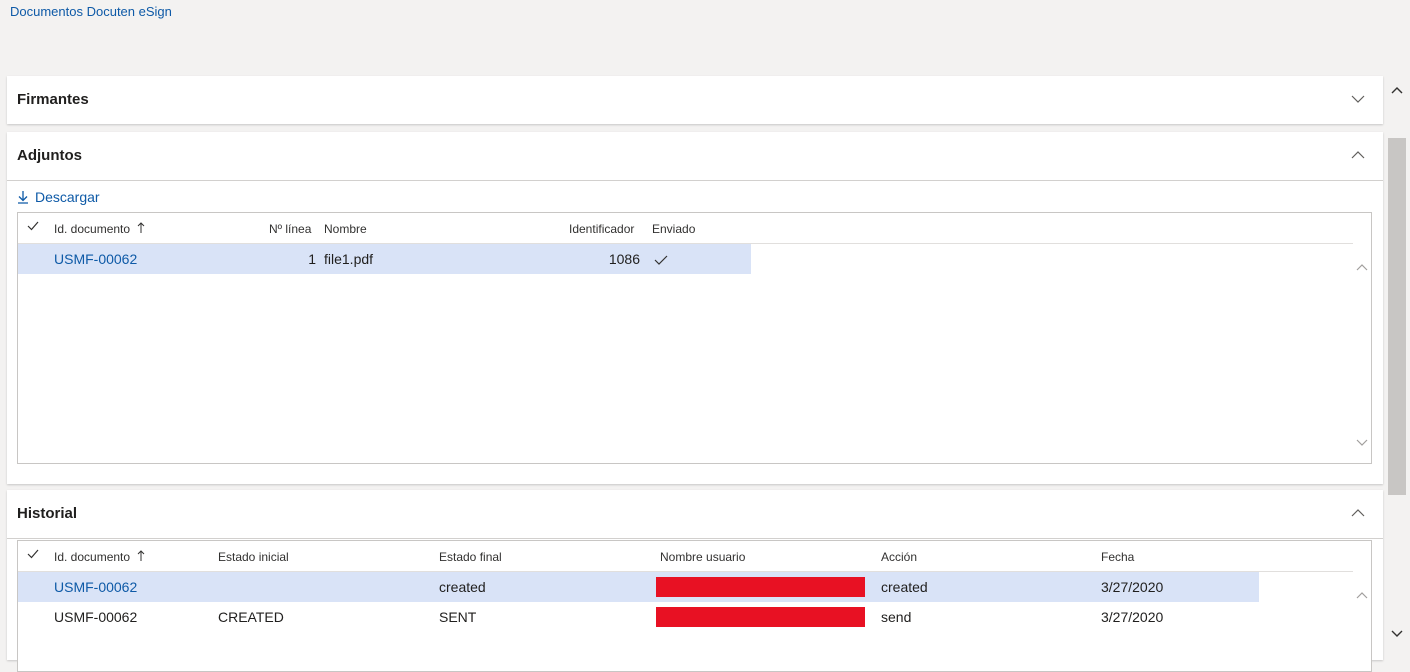  Describe the element at coordinates (349, 259) in the screenshot. I see `cell-nombre: file1.pdf` at that location.